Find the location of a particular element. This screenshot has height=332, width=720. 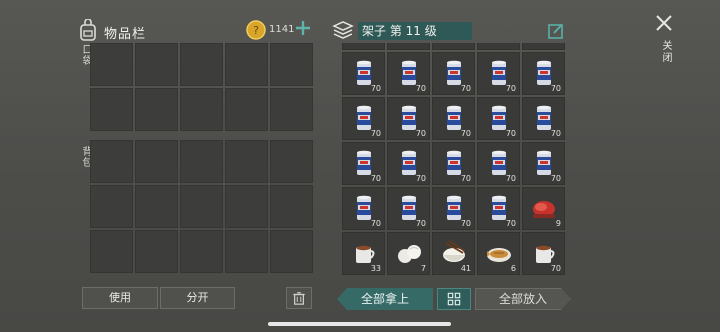

shelf-item-slot: 33 is located at coordinates (363, 253).